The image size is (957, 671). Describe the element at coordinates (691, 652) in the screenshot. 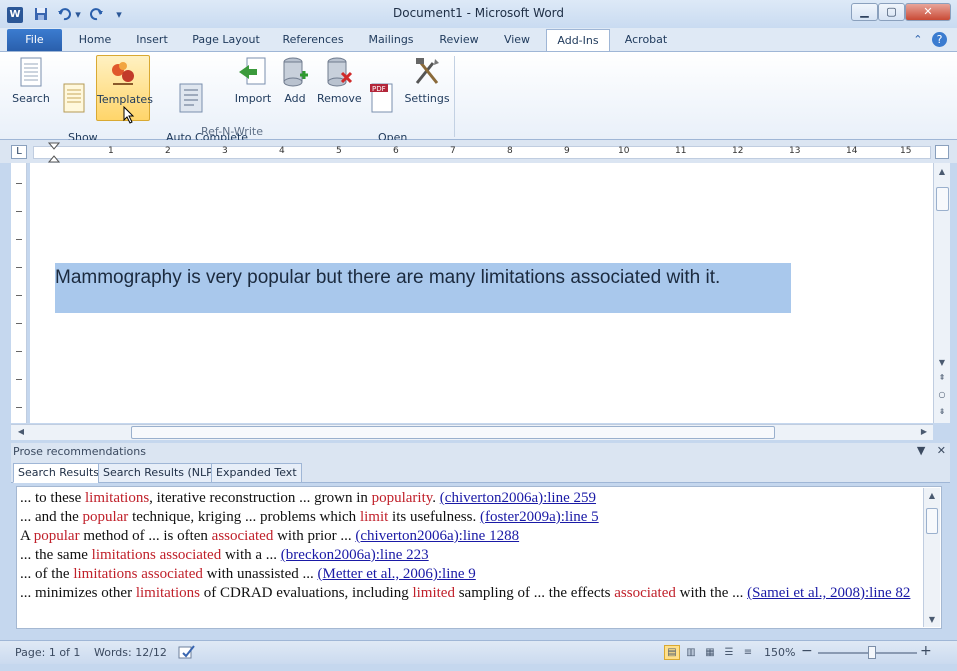

I see `full-screen-reading-icon: ▥` at that location.